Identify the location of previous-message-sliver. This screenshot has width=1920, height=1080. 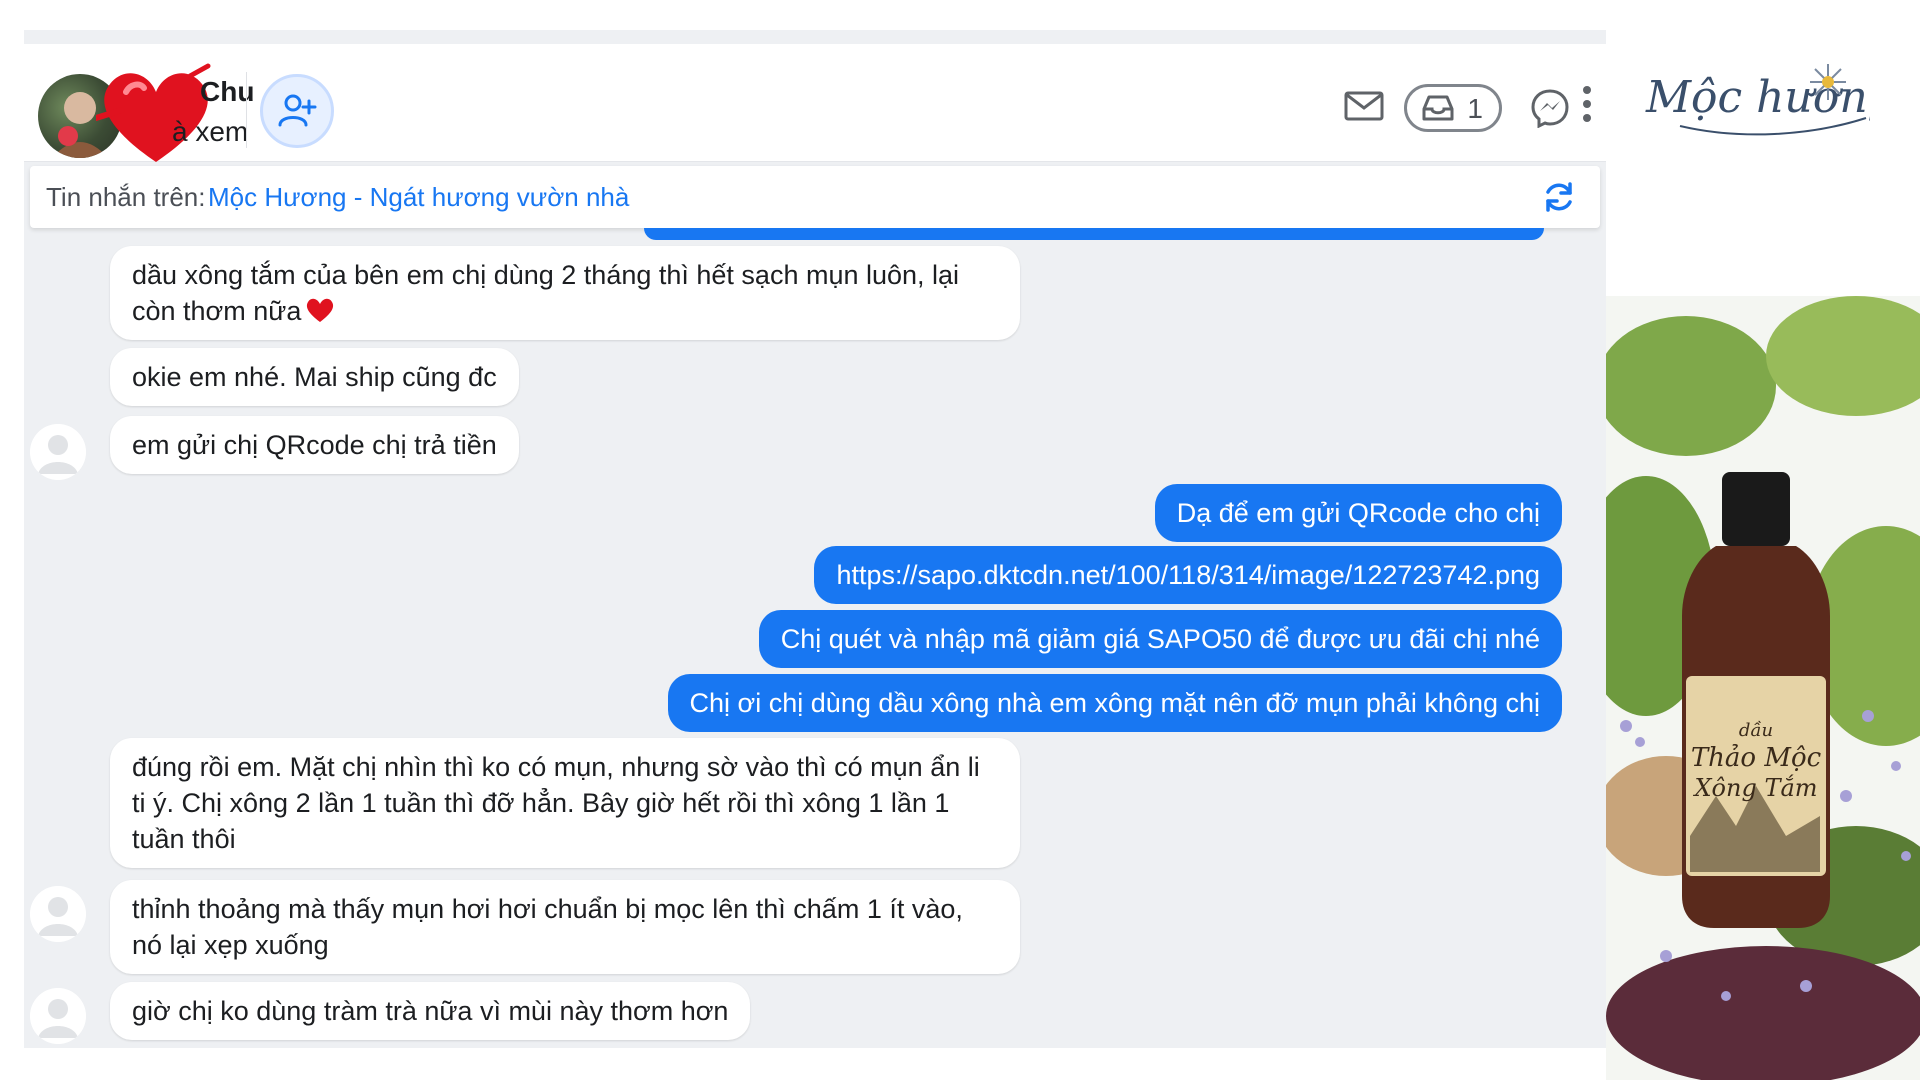
(1094, 234).